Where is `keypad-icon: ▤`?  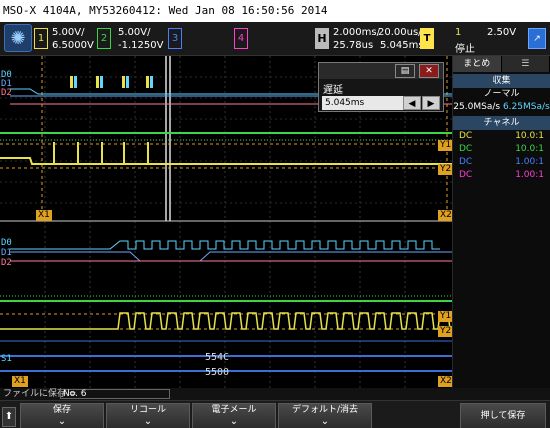
keypad-icon: ▤ is located at coordinates (405, 71).